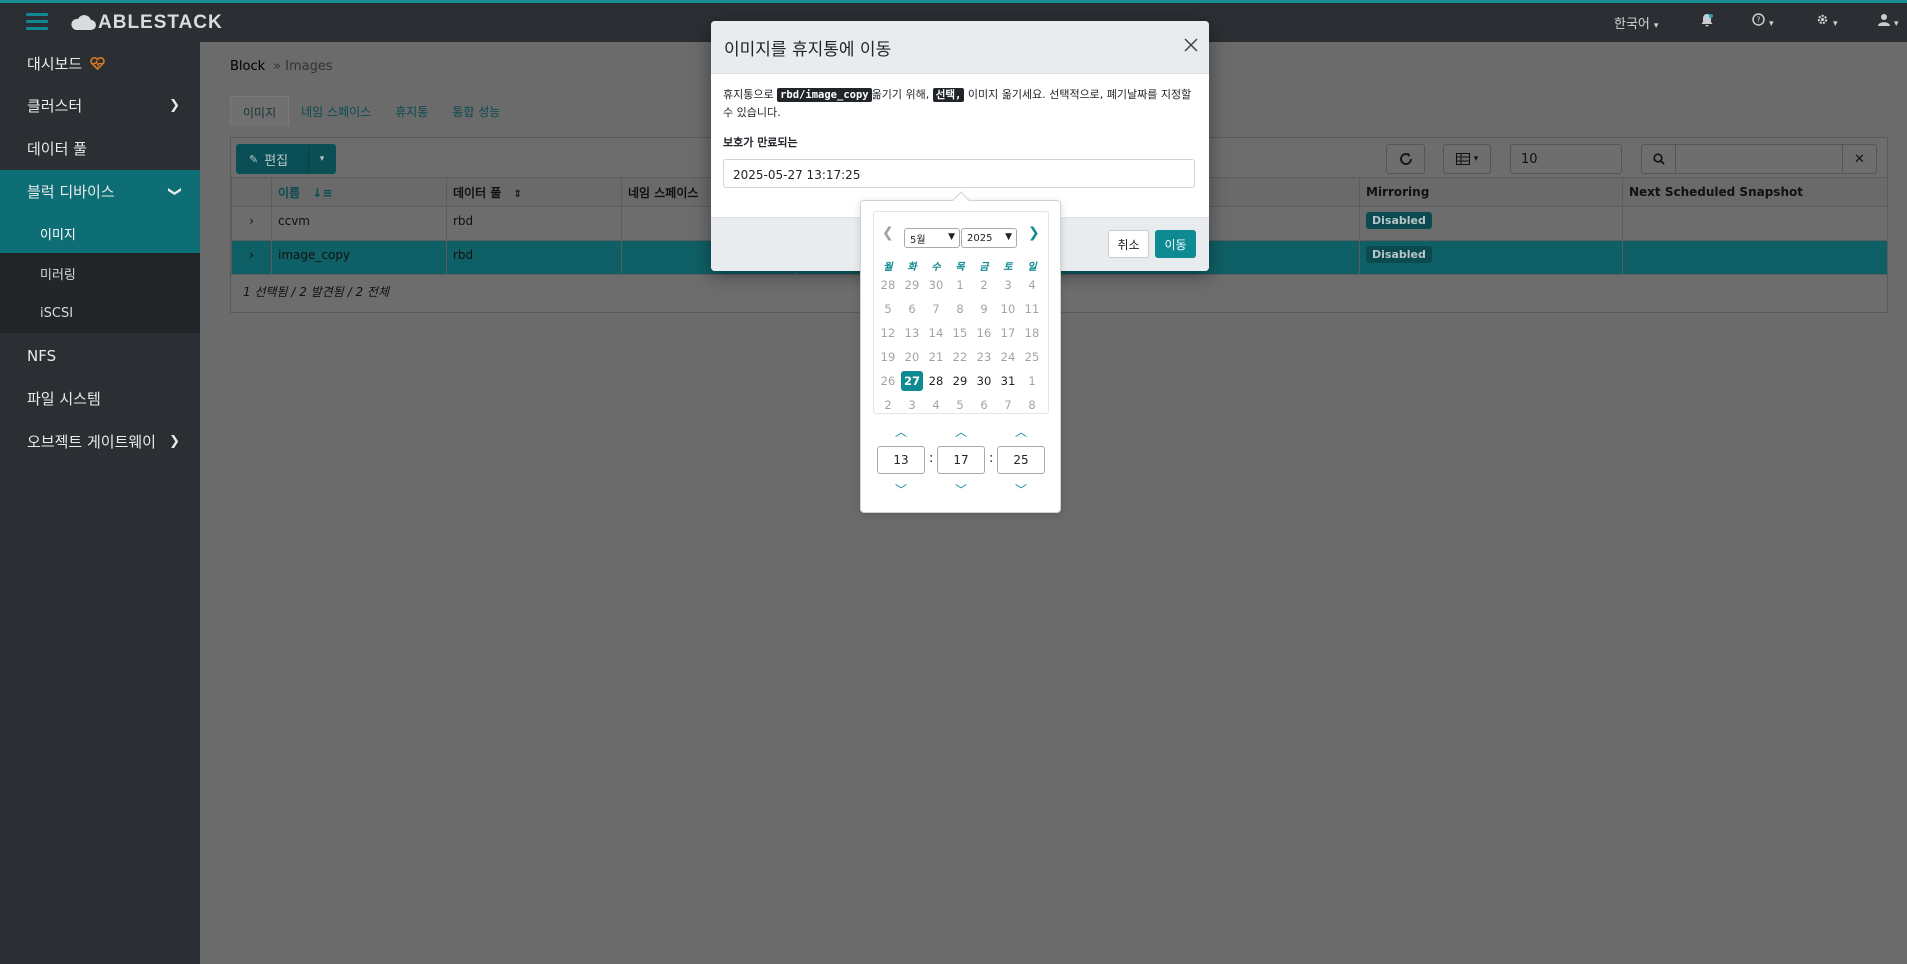 Image resolution: width=1907 pixels, height=964 pixels. Describe the element at coordinates (100, 273) in the screenshot. I see `sidebar-subitem-mirroring: 미러링` at that location.